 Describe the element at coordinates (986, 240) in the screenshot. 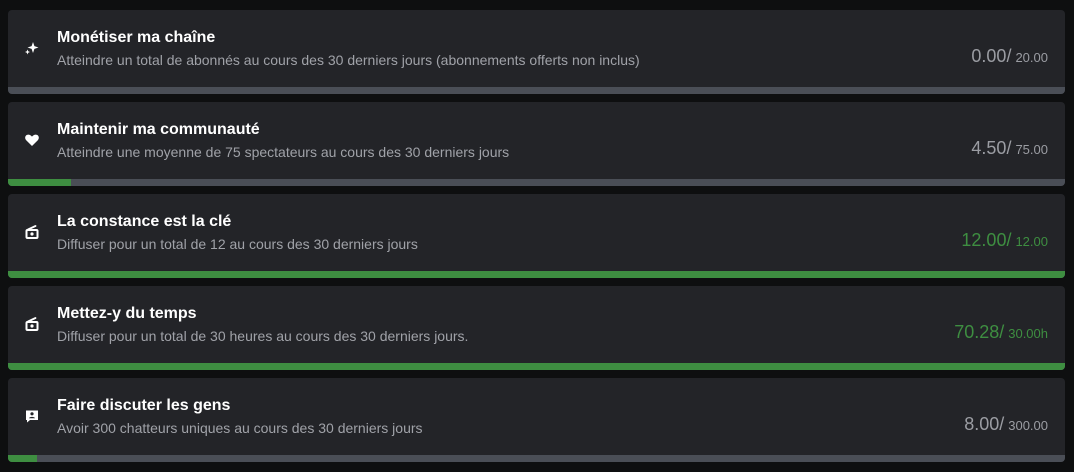

I see `goal-current-value: 12.00/` at that location.